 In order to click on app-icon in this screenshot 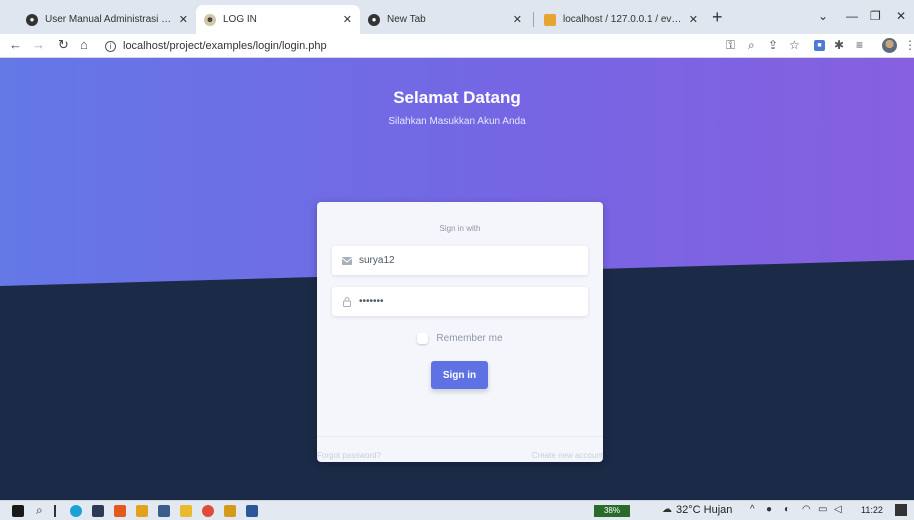, I will do `click(98, 511)`.